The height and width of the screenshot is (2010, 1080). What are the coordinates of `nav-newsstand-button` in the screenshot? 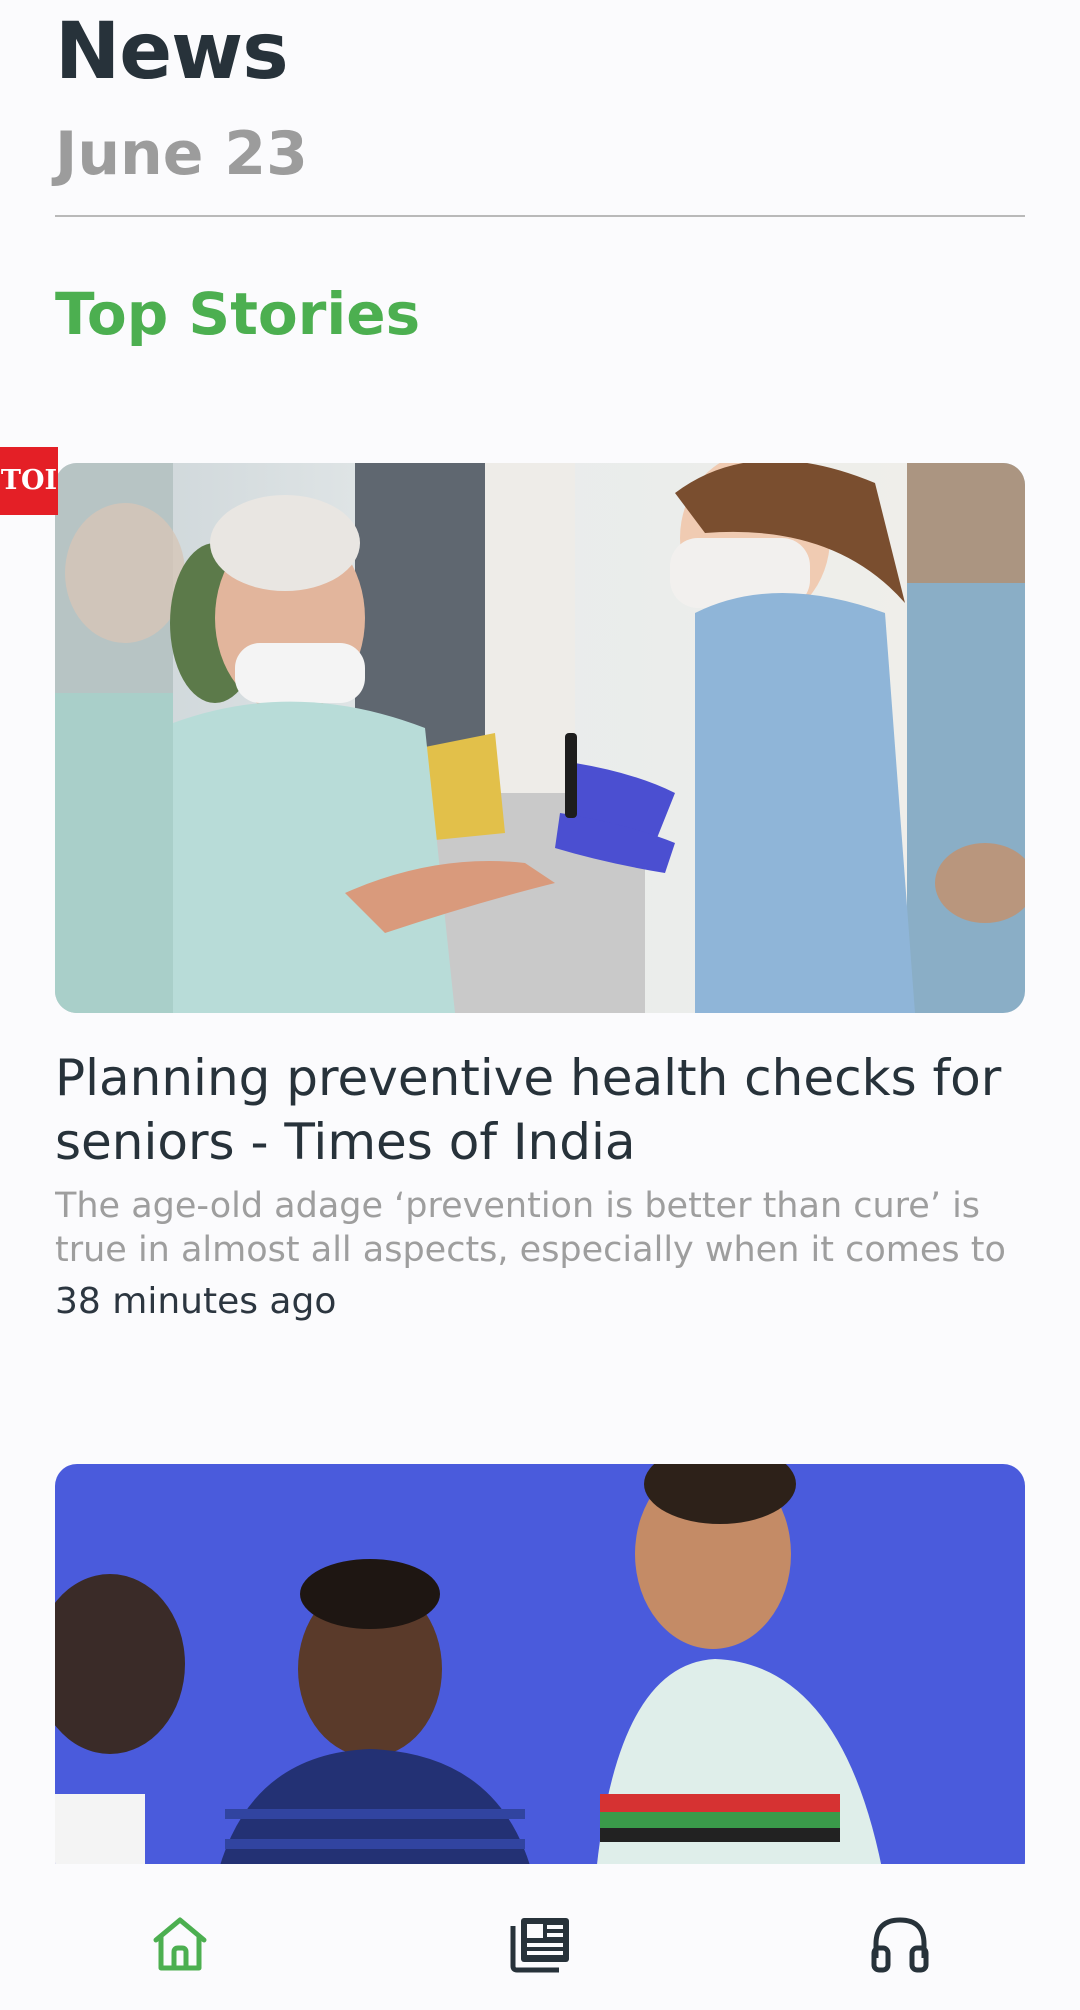 It's located at (541, 1944).